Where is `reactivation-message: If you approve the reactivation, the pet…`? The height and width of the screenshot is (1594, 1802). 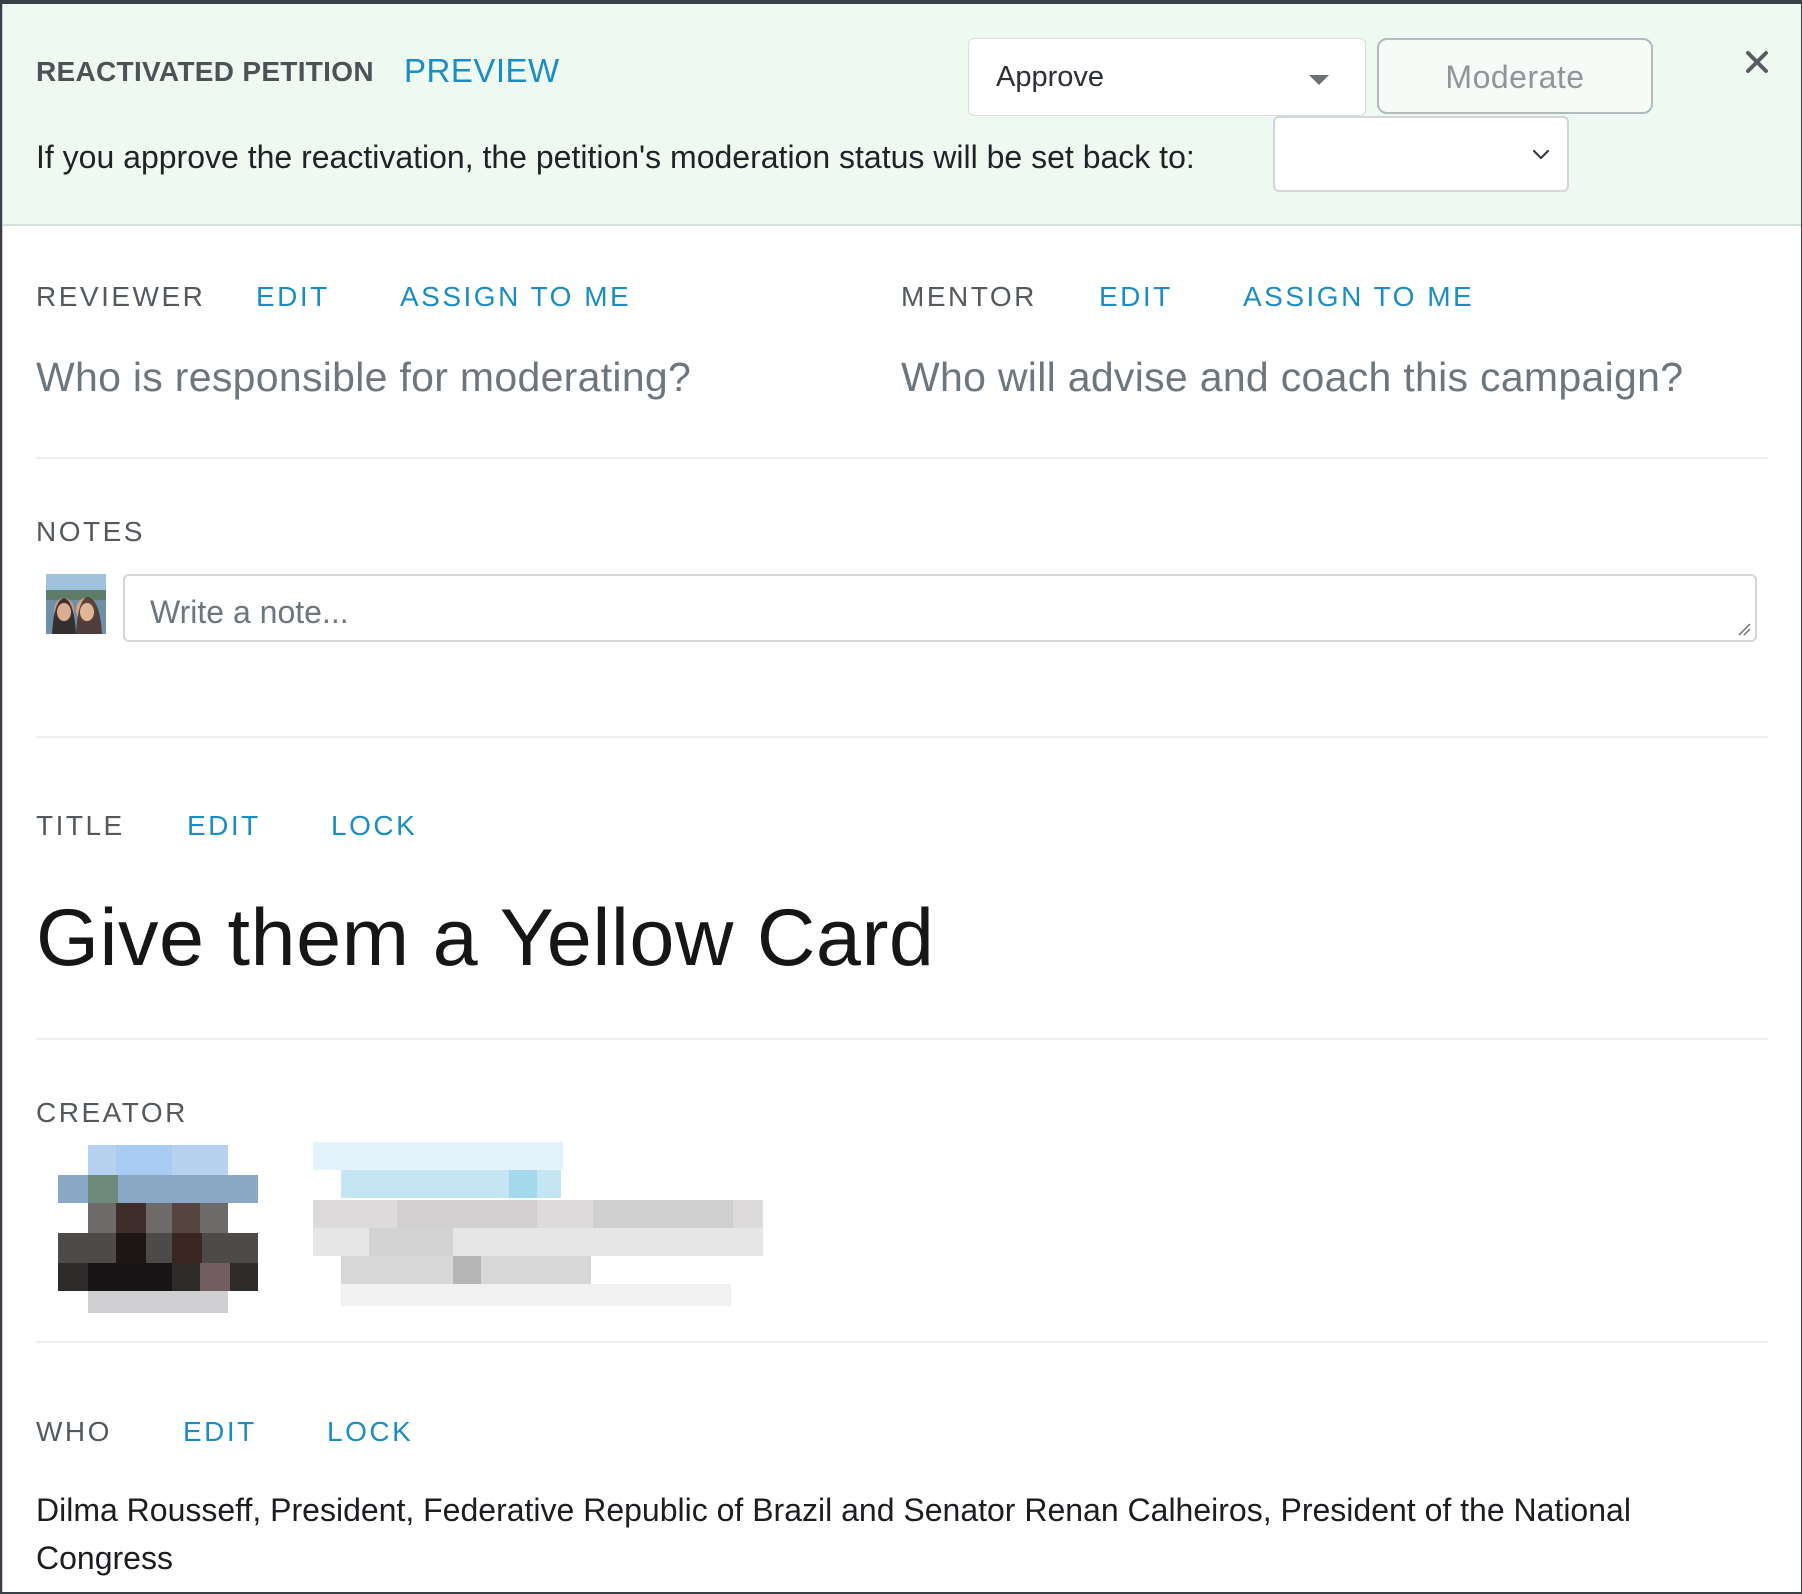 reactivation-message: If you approve the reactivation, the pet… is located at coordinates (615, 157).